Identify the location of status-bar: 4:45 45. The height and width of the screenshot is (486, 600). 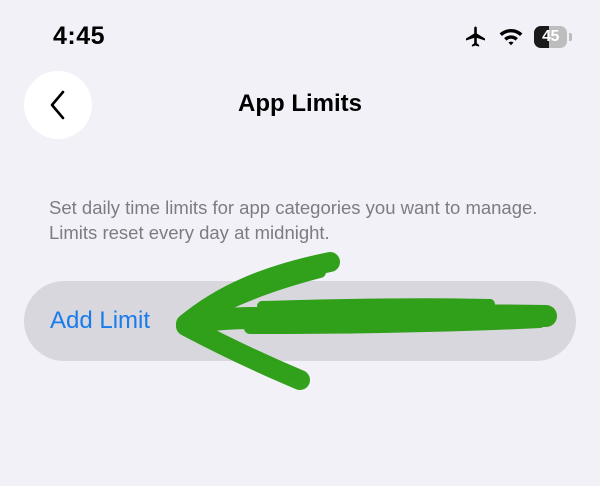
(300, 36).